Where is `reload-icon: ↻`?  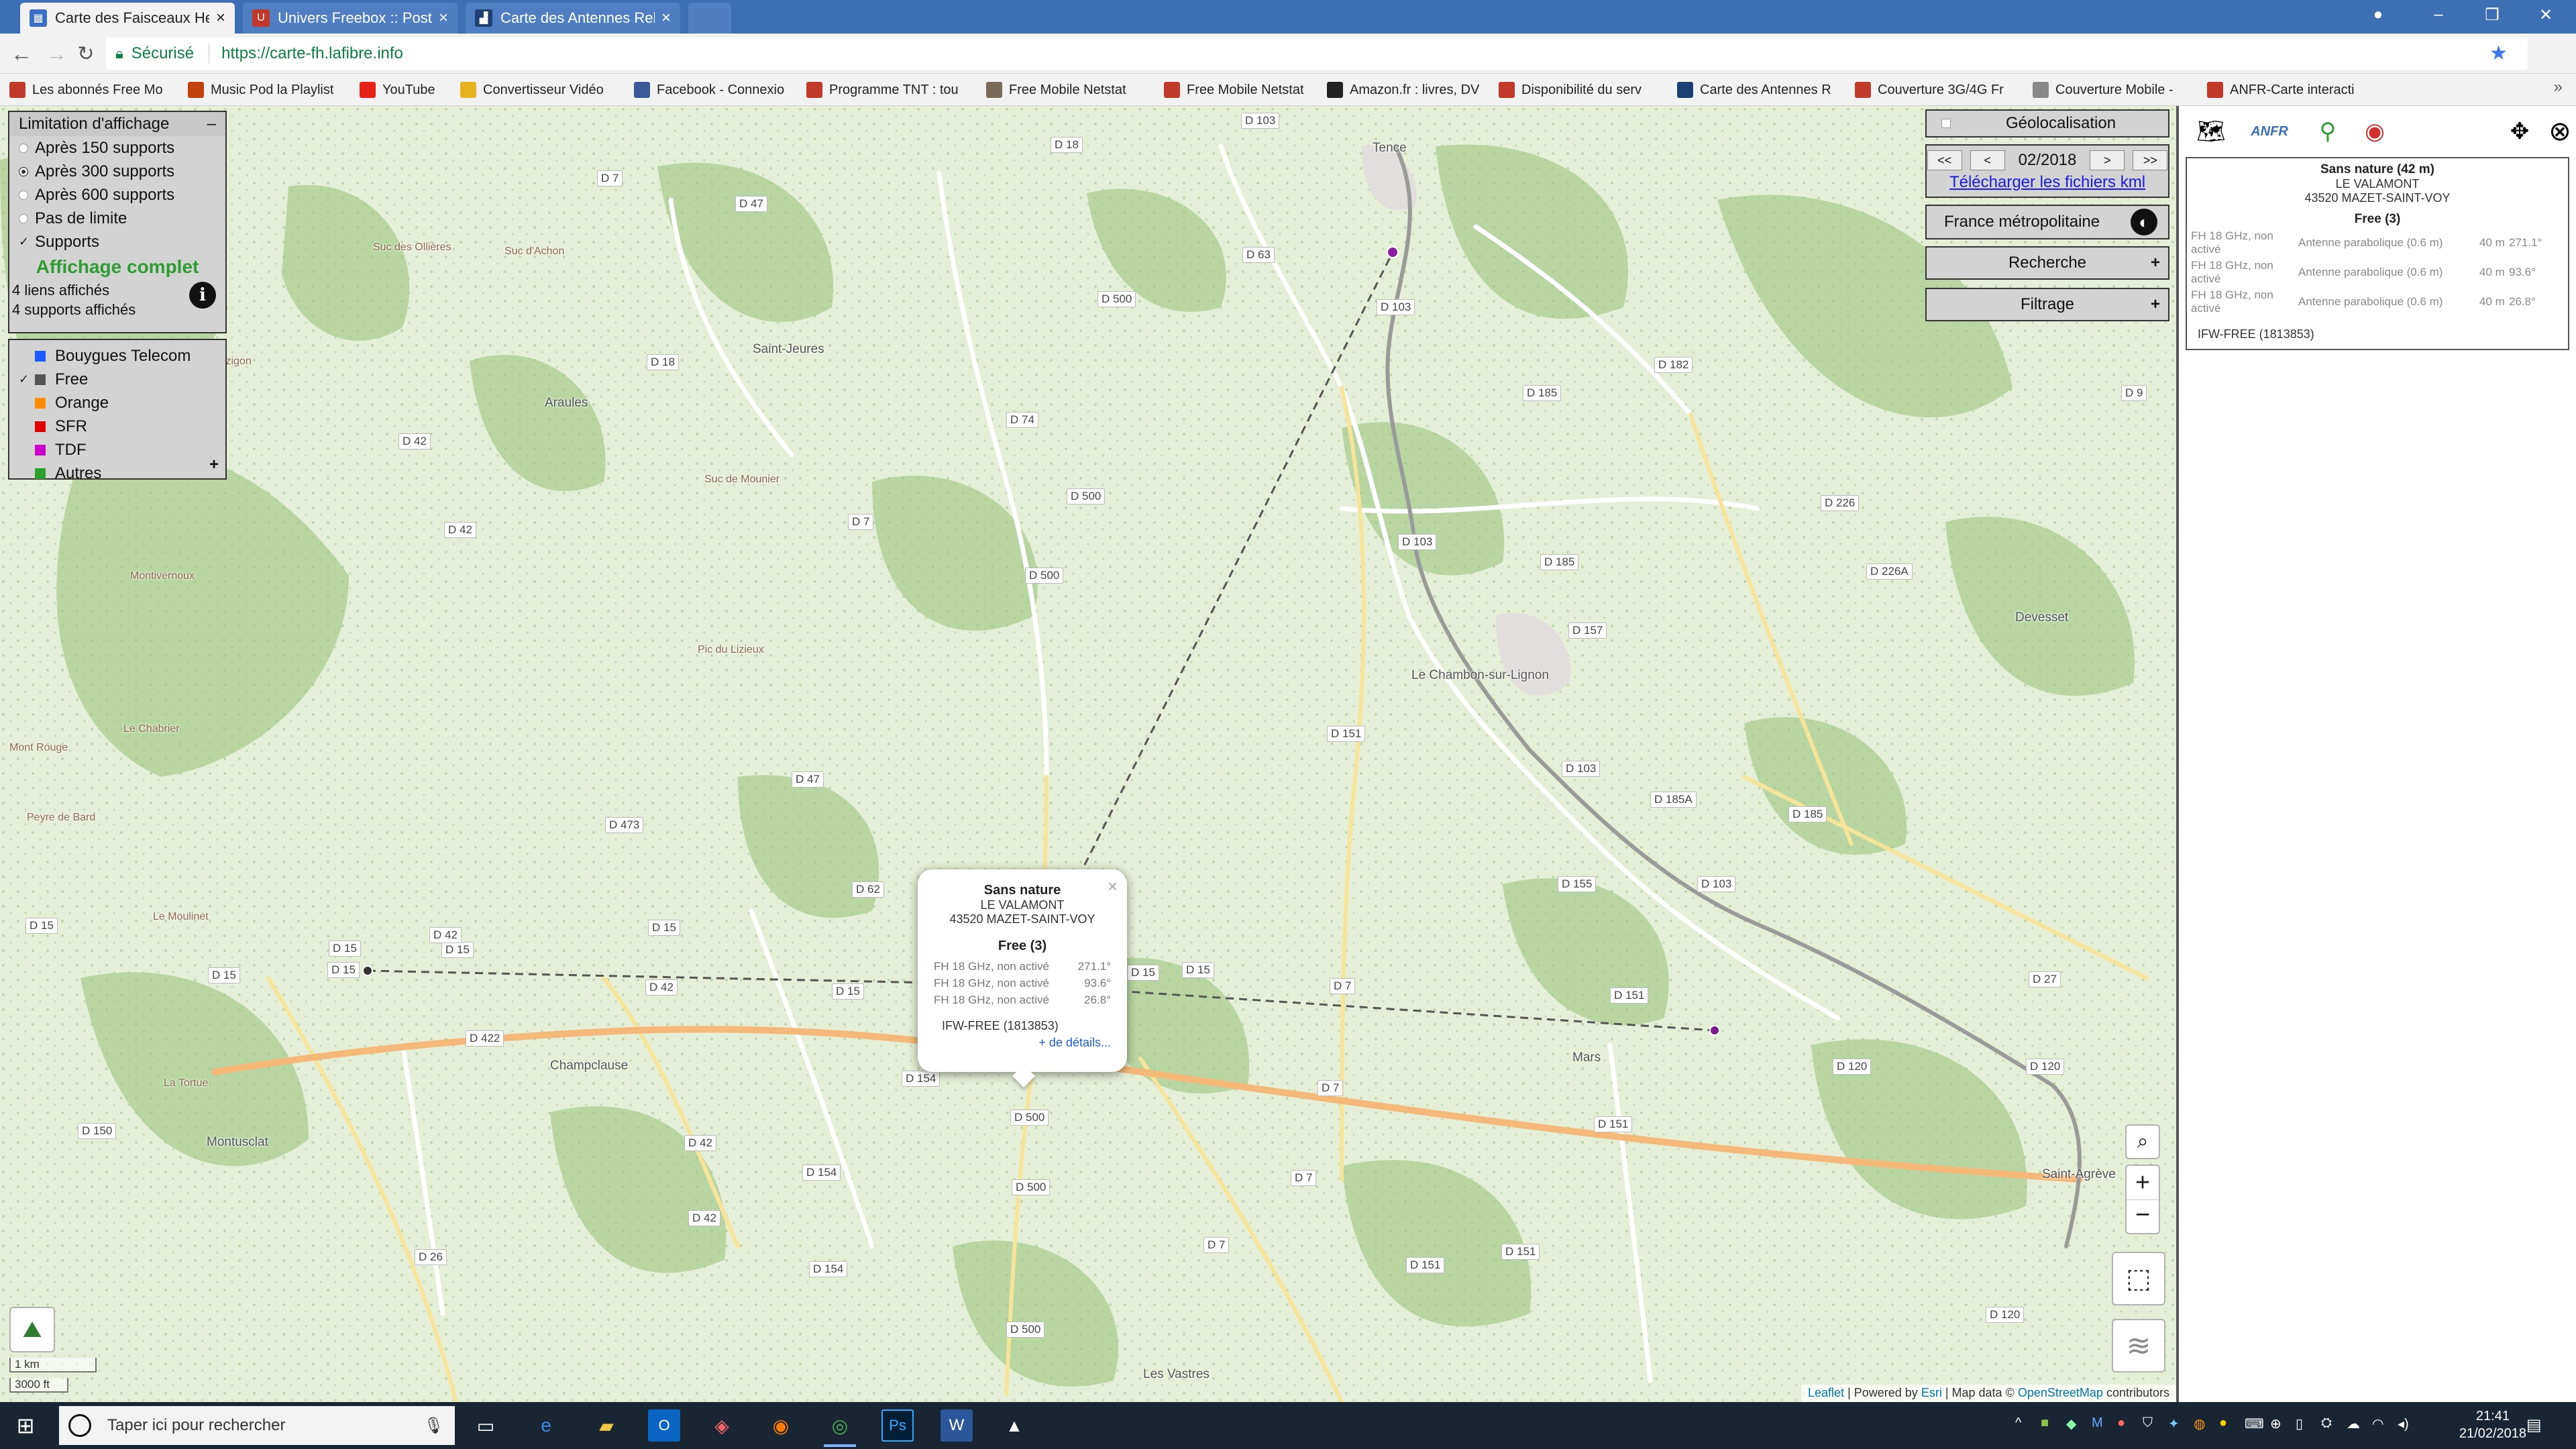
reload-icon: ↻ is located at coordinates (86, 53).